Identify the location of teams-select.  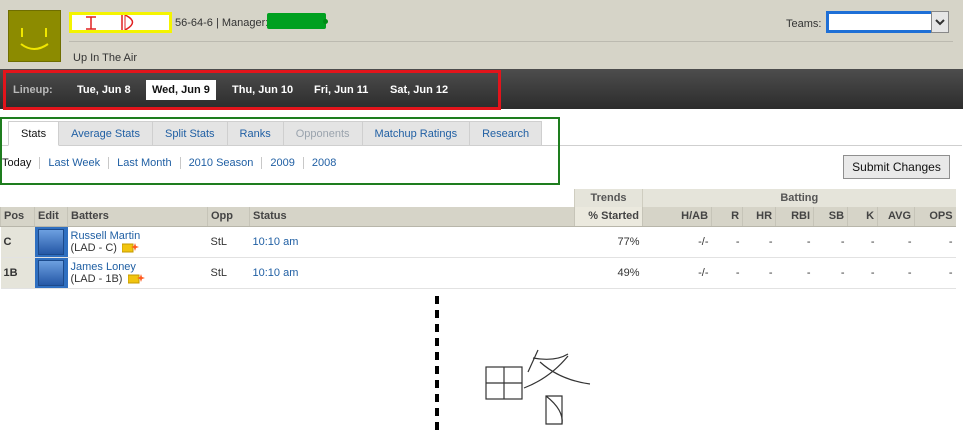
(887, 22).